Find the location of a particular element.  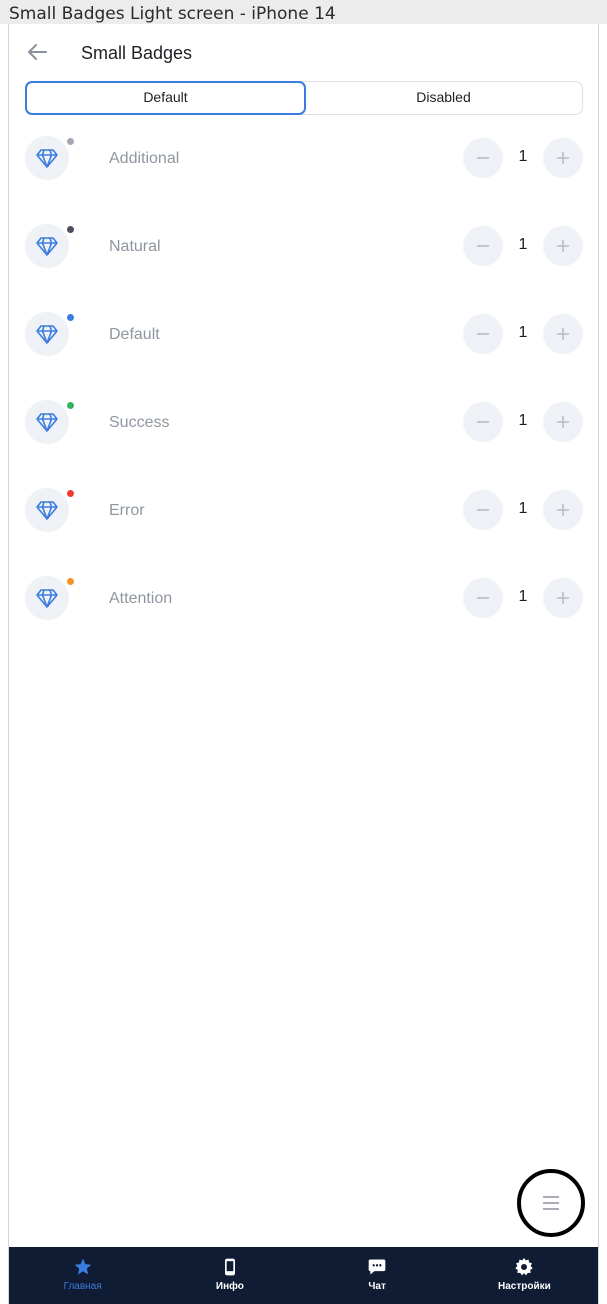

tab-info-label: Инфо is located at coordinates (229, 1286).